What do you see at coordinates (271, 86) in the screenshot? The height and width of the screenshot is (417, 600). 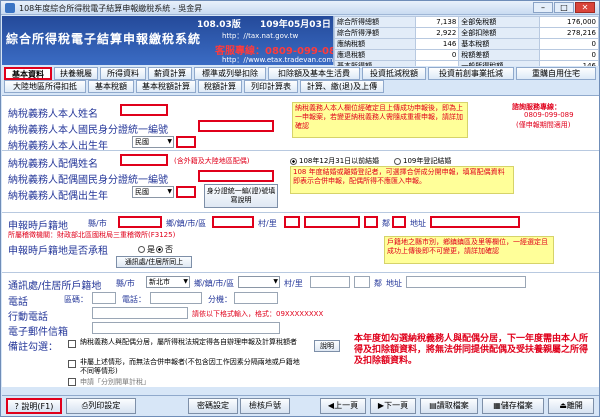 I see `tab-print-sheet: 列印計算表` at bounding box center [271, 86].